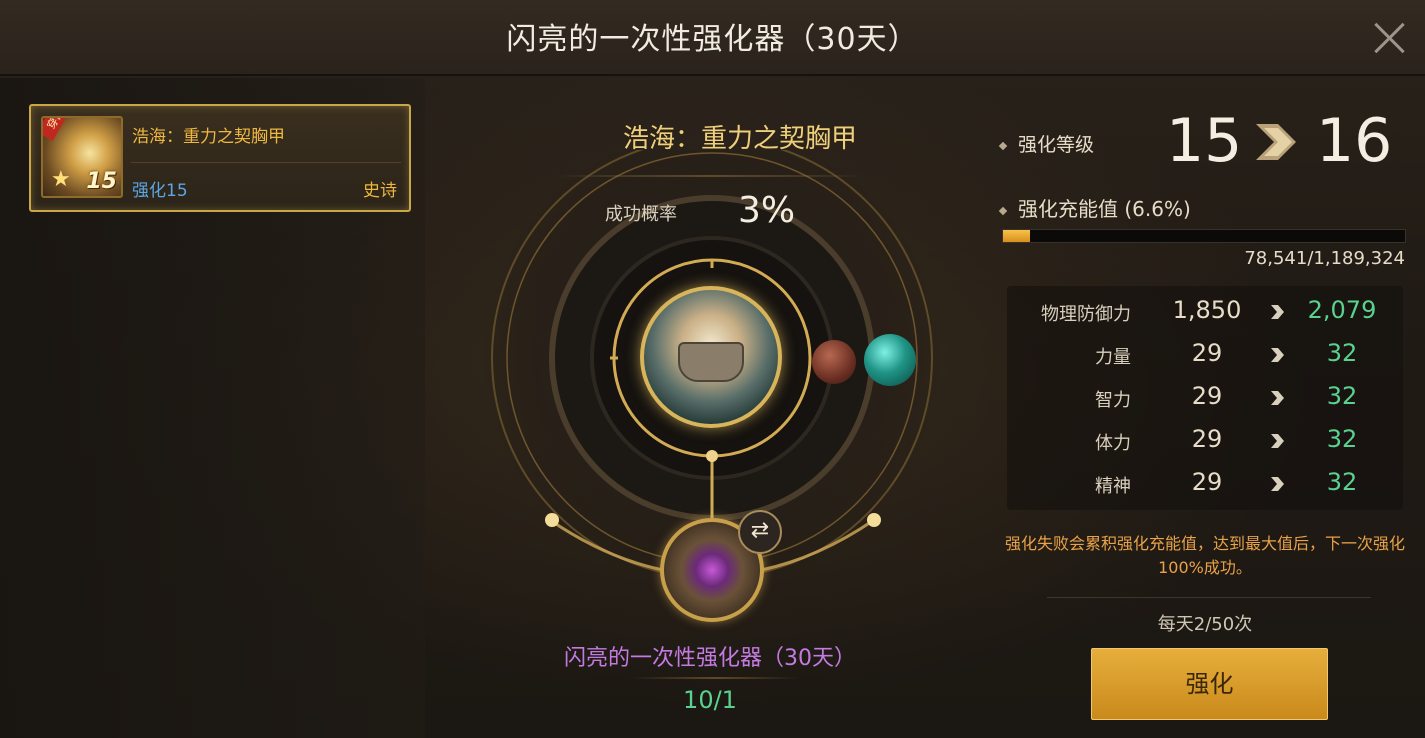 The image size is (1425, 738). I want to click on level-to: 16, so click(1354, 141).